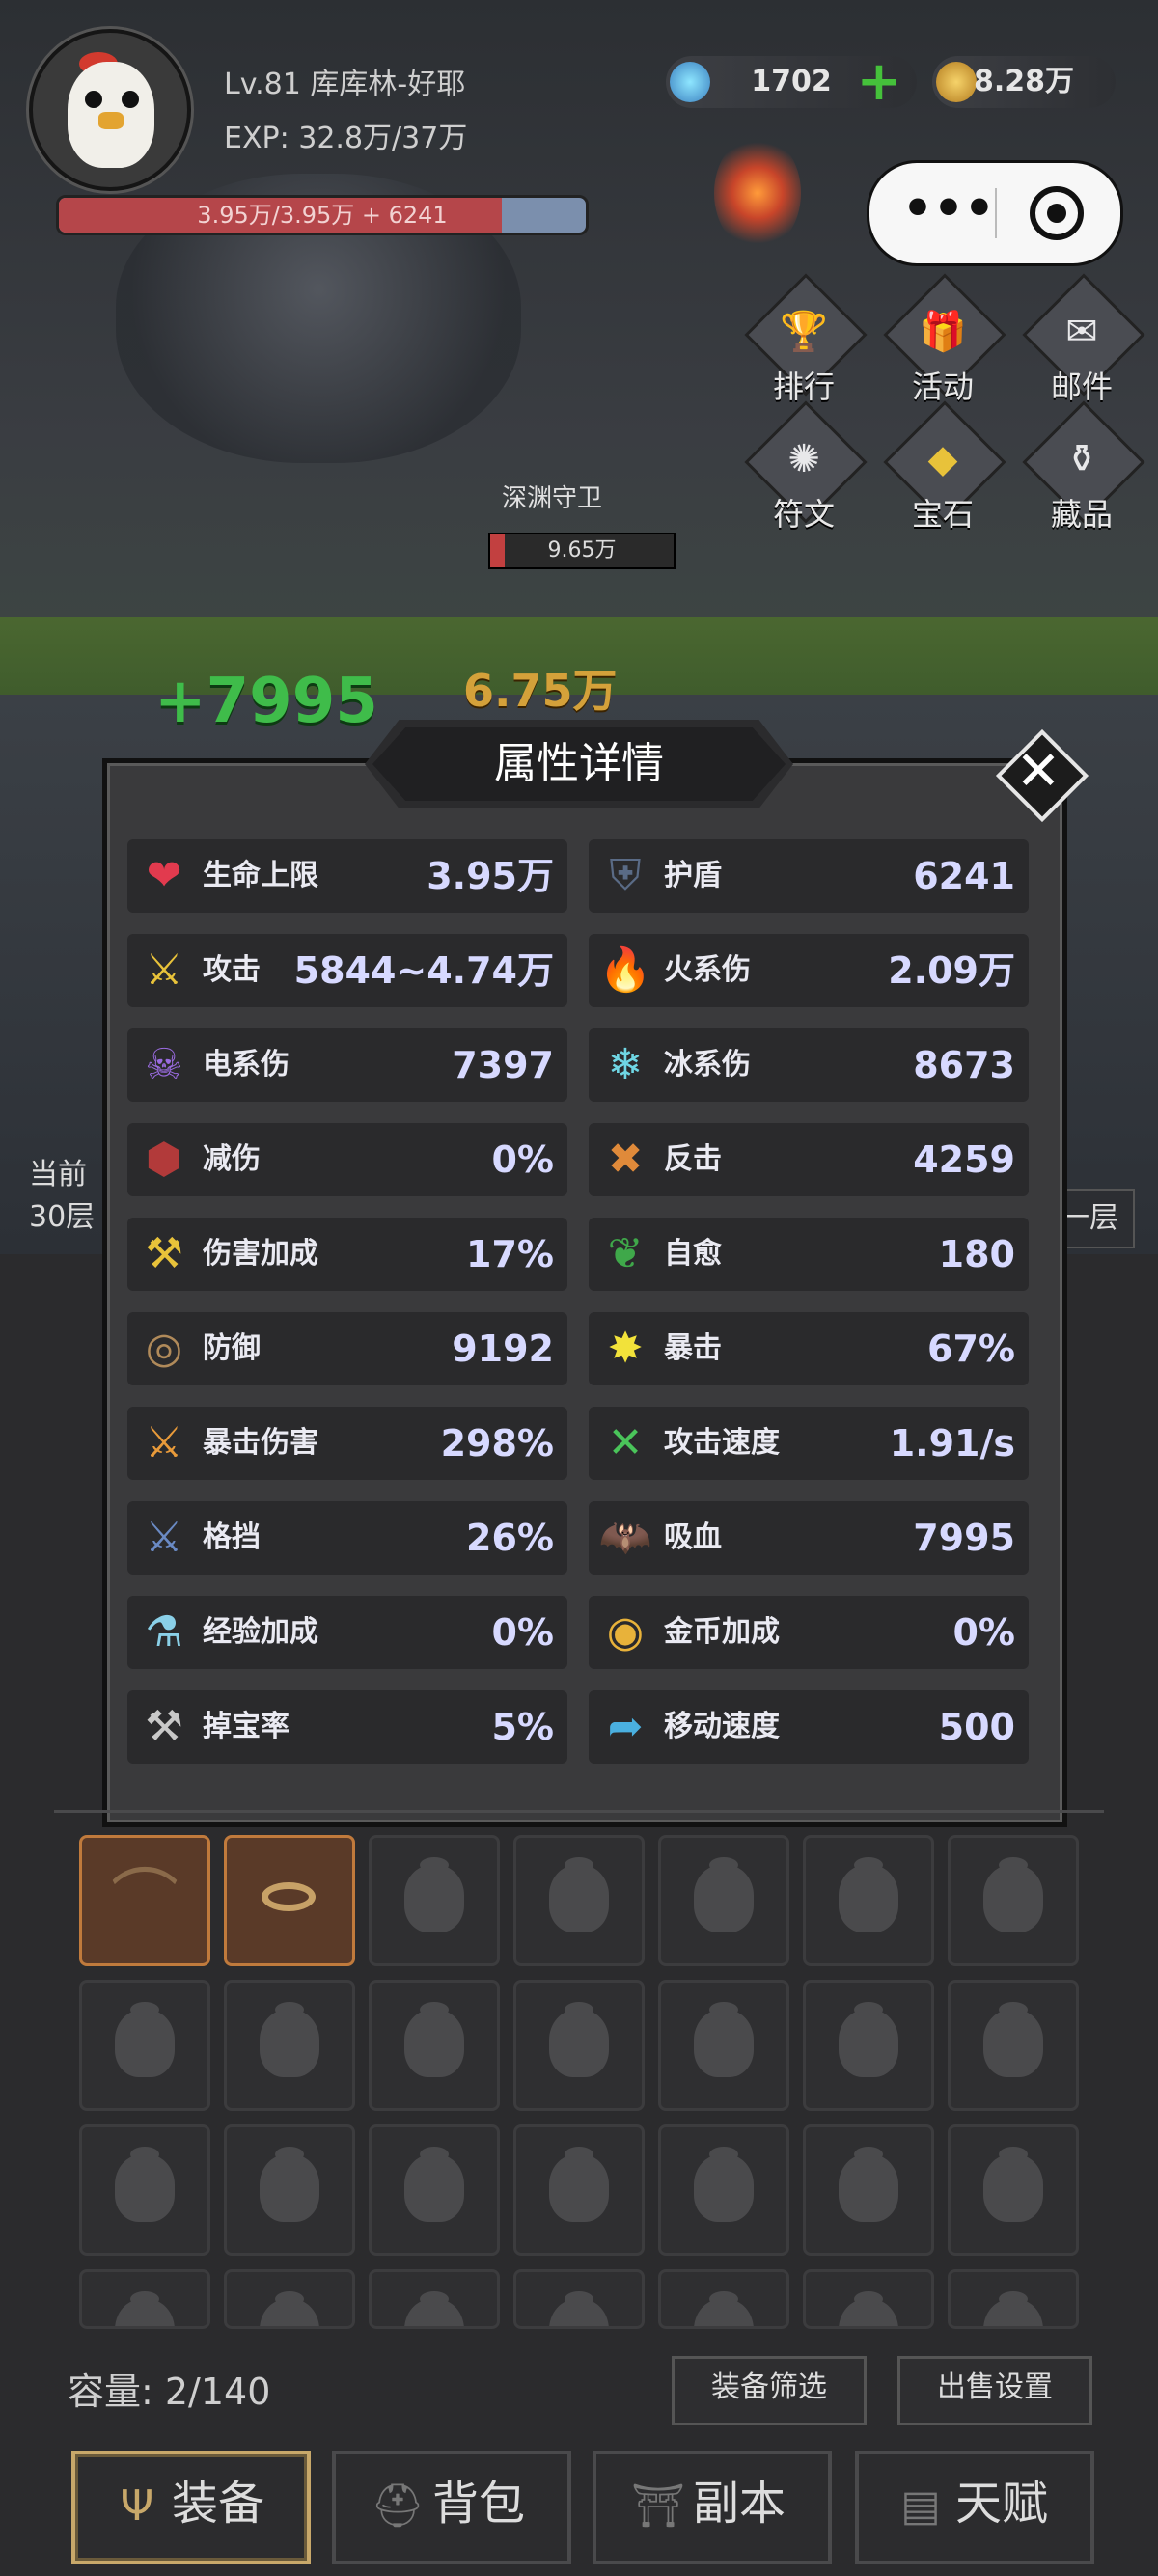 This screenshot has height=2576, width=1158. Describe the element at coordinates (347, 1444) in the screenshot. I see `stat-row: ⚔ 暴击伤害 298%` at that location.